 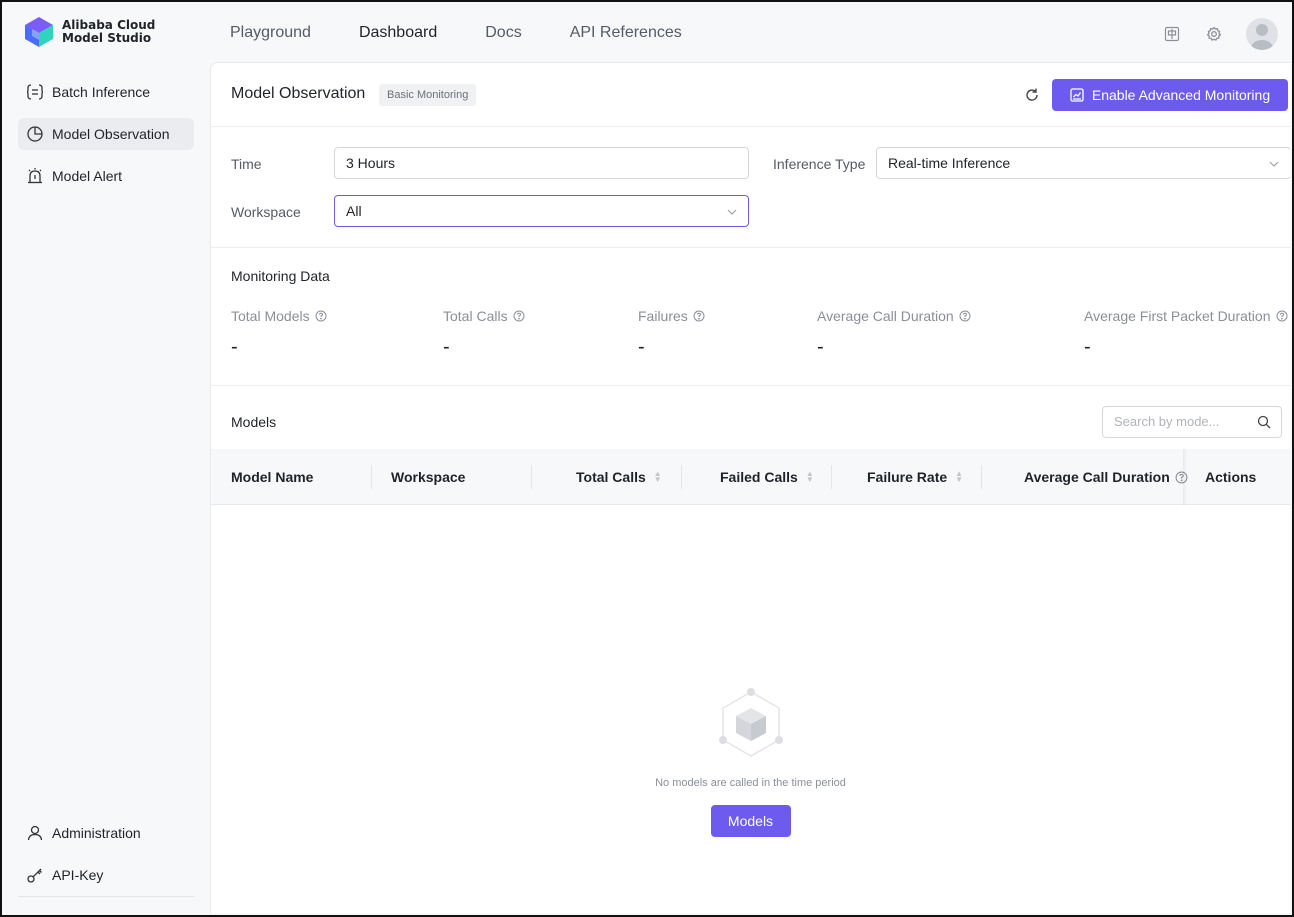 I want to click on inference-type-label: Inference Type, so click(x=819, y=164).